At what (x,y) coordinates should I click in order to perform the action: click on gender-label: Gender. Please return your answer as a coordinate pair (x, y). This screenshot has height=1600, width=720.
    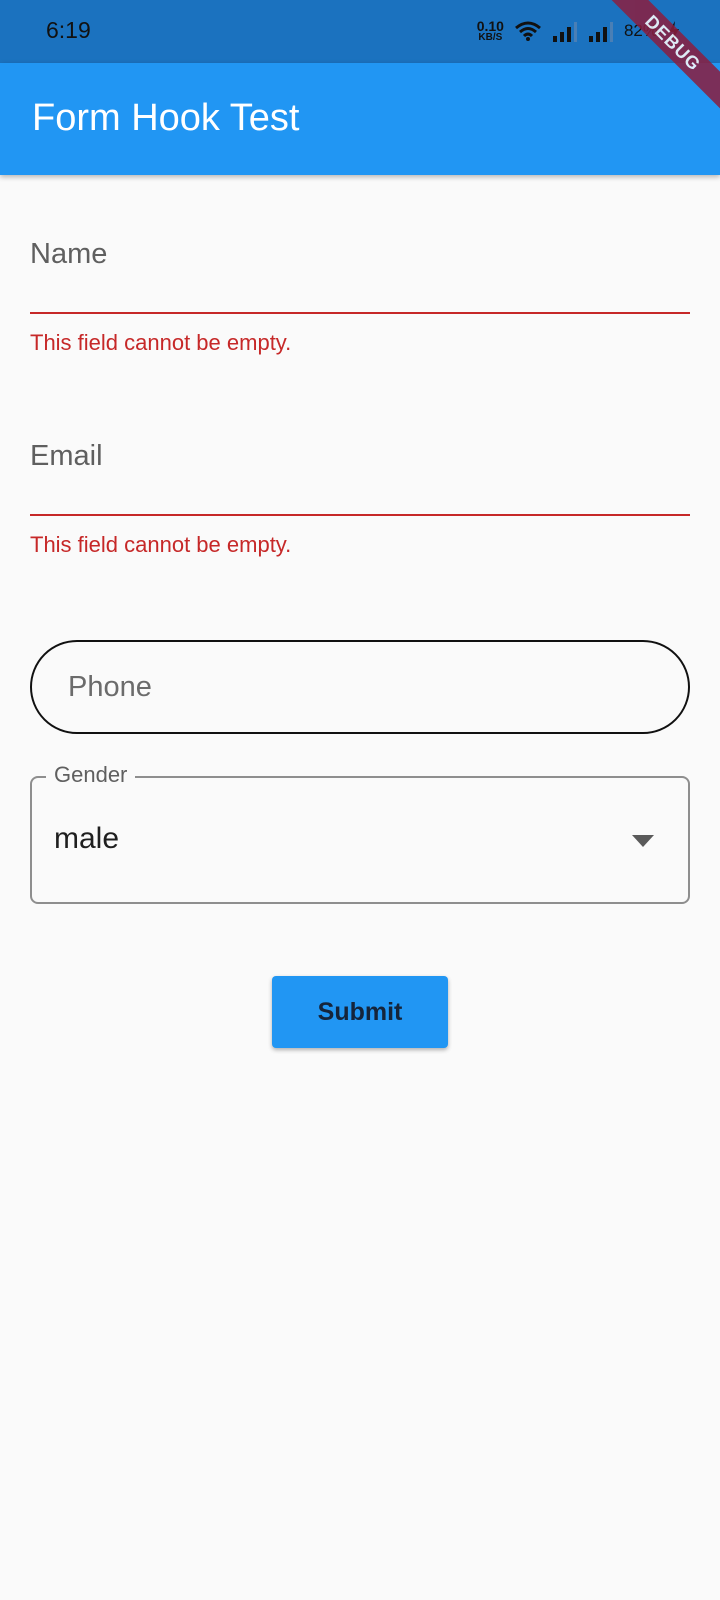
    Looking at the image, I should click on (91, 775).